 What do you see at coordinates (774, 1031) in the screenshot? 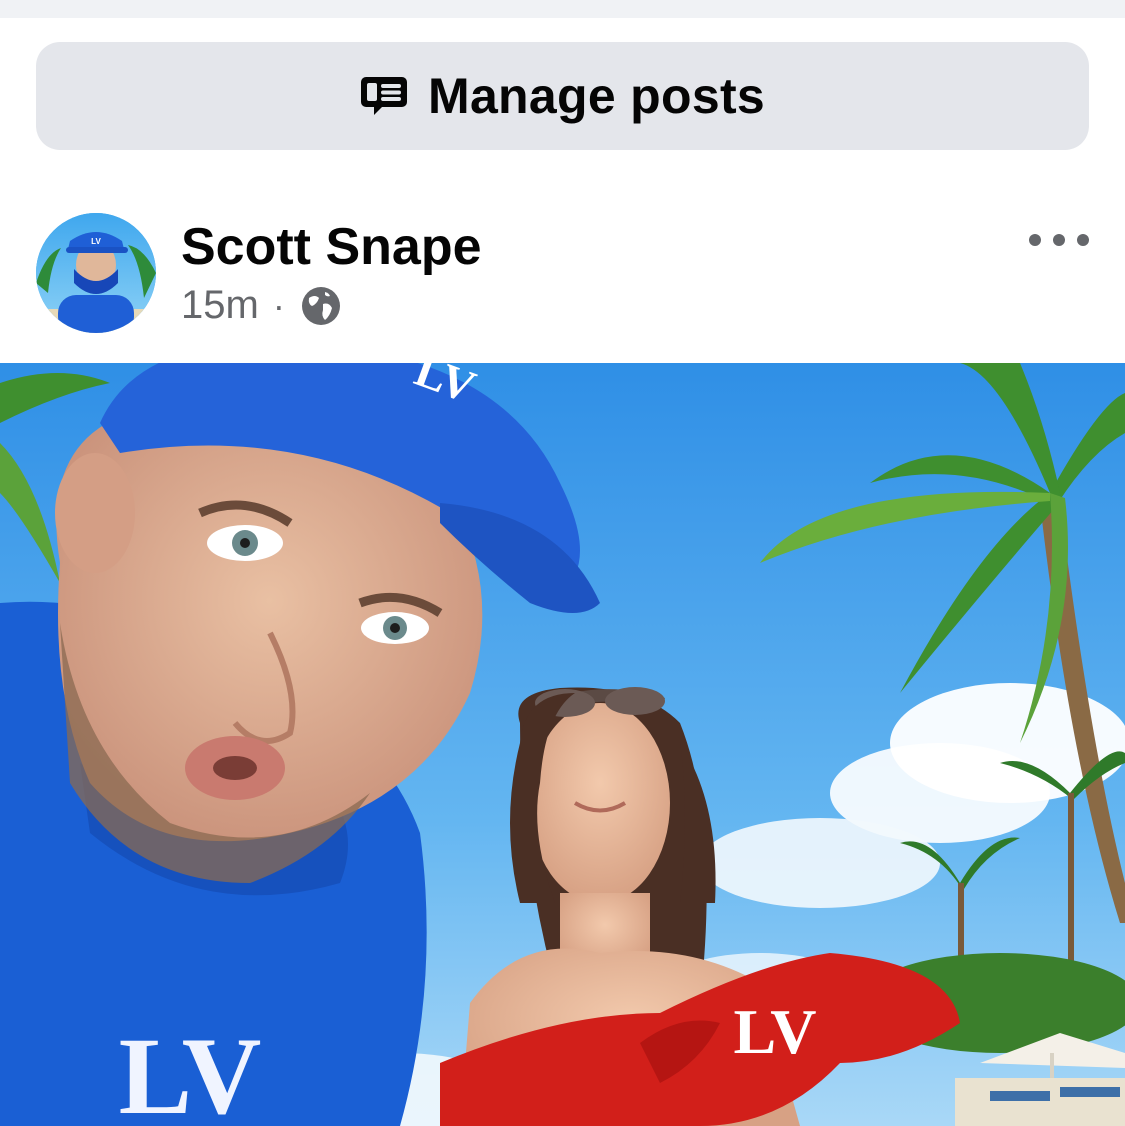
I see `dress-logo-text: LV` at bounding box center [774, 1031].